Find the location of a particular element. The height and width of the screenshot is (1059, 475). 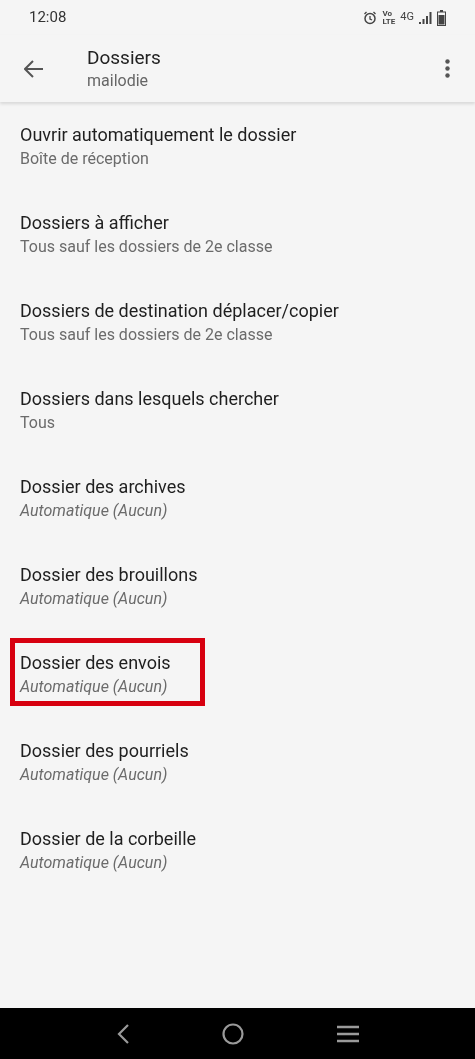

setting-title: Dossier des brouillons is located at coordinates (109, 575).